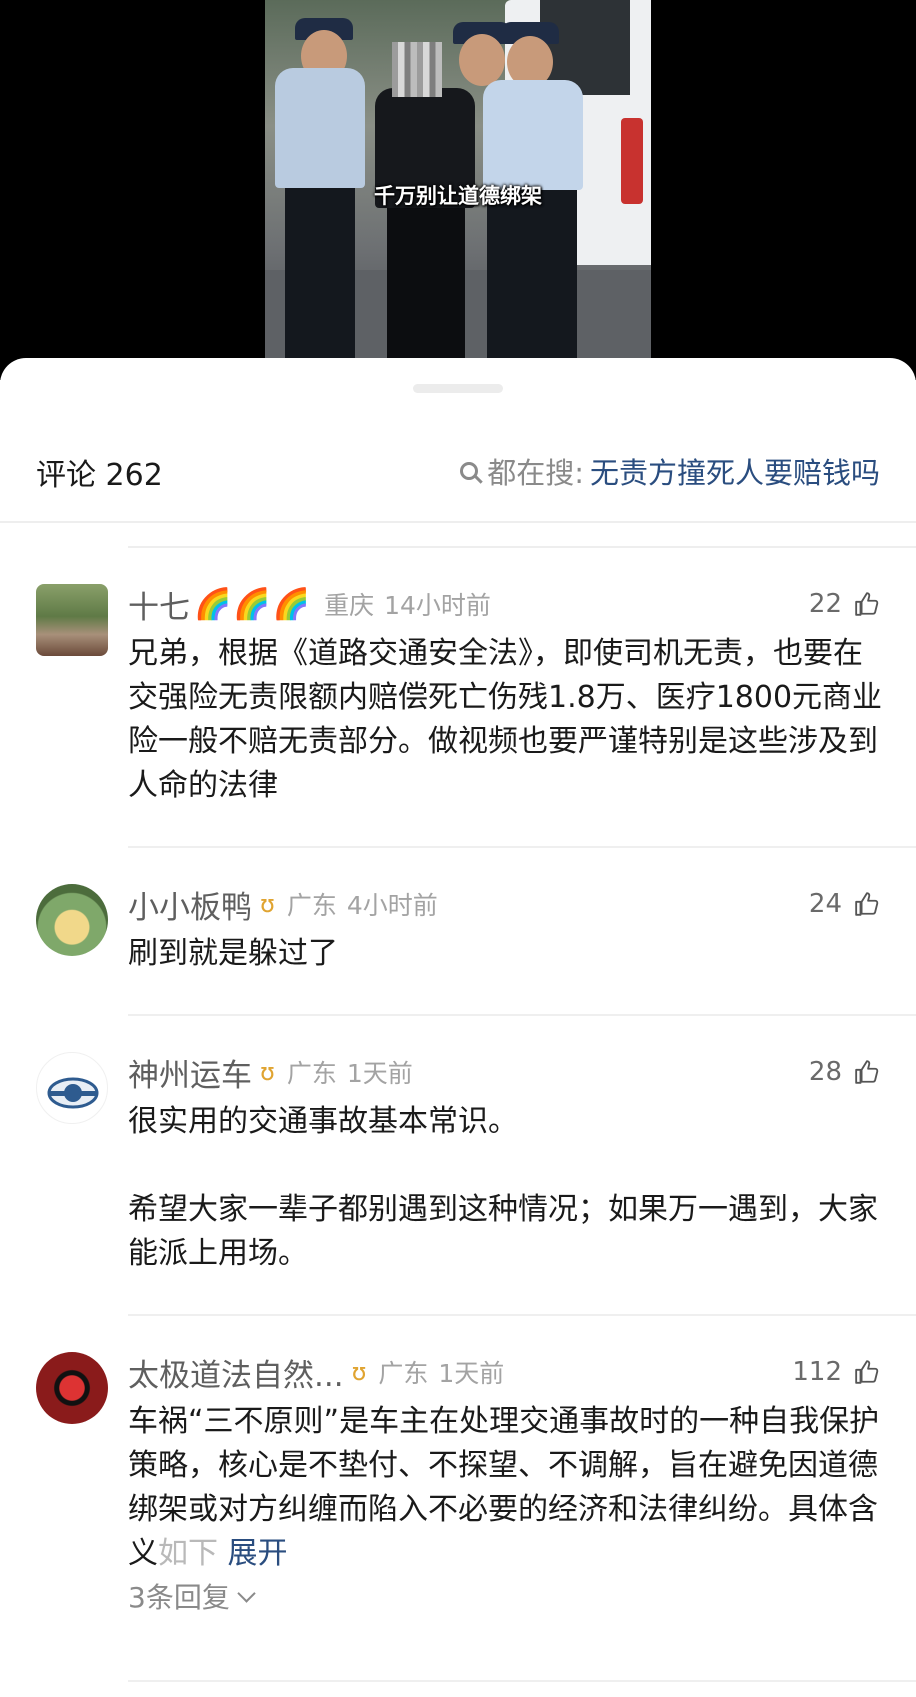 The image size is (916, 1697). Describe the element at coordinates (73, 1093) in the screenshot. I see `steering-wheel-logo` at that location.